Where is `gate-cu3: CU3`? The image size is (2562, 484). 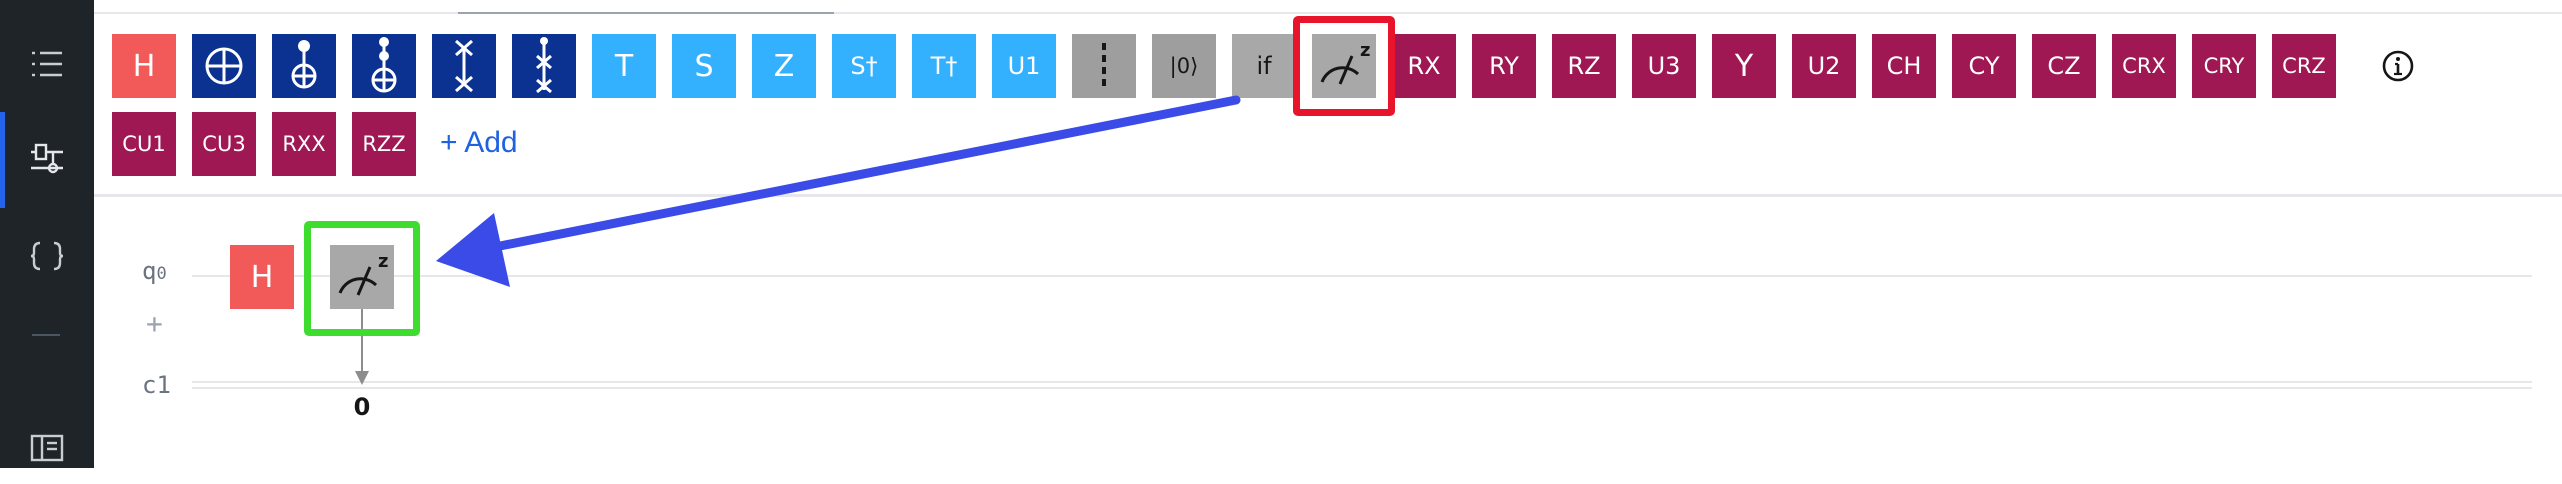 gate-cu3: CU3 is located at coordinates (224, 144).